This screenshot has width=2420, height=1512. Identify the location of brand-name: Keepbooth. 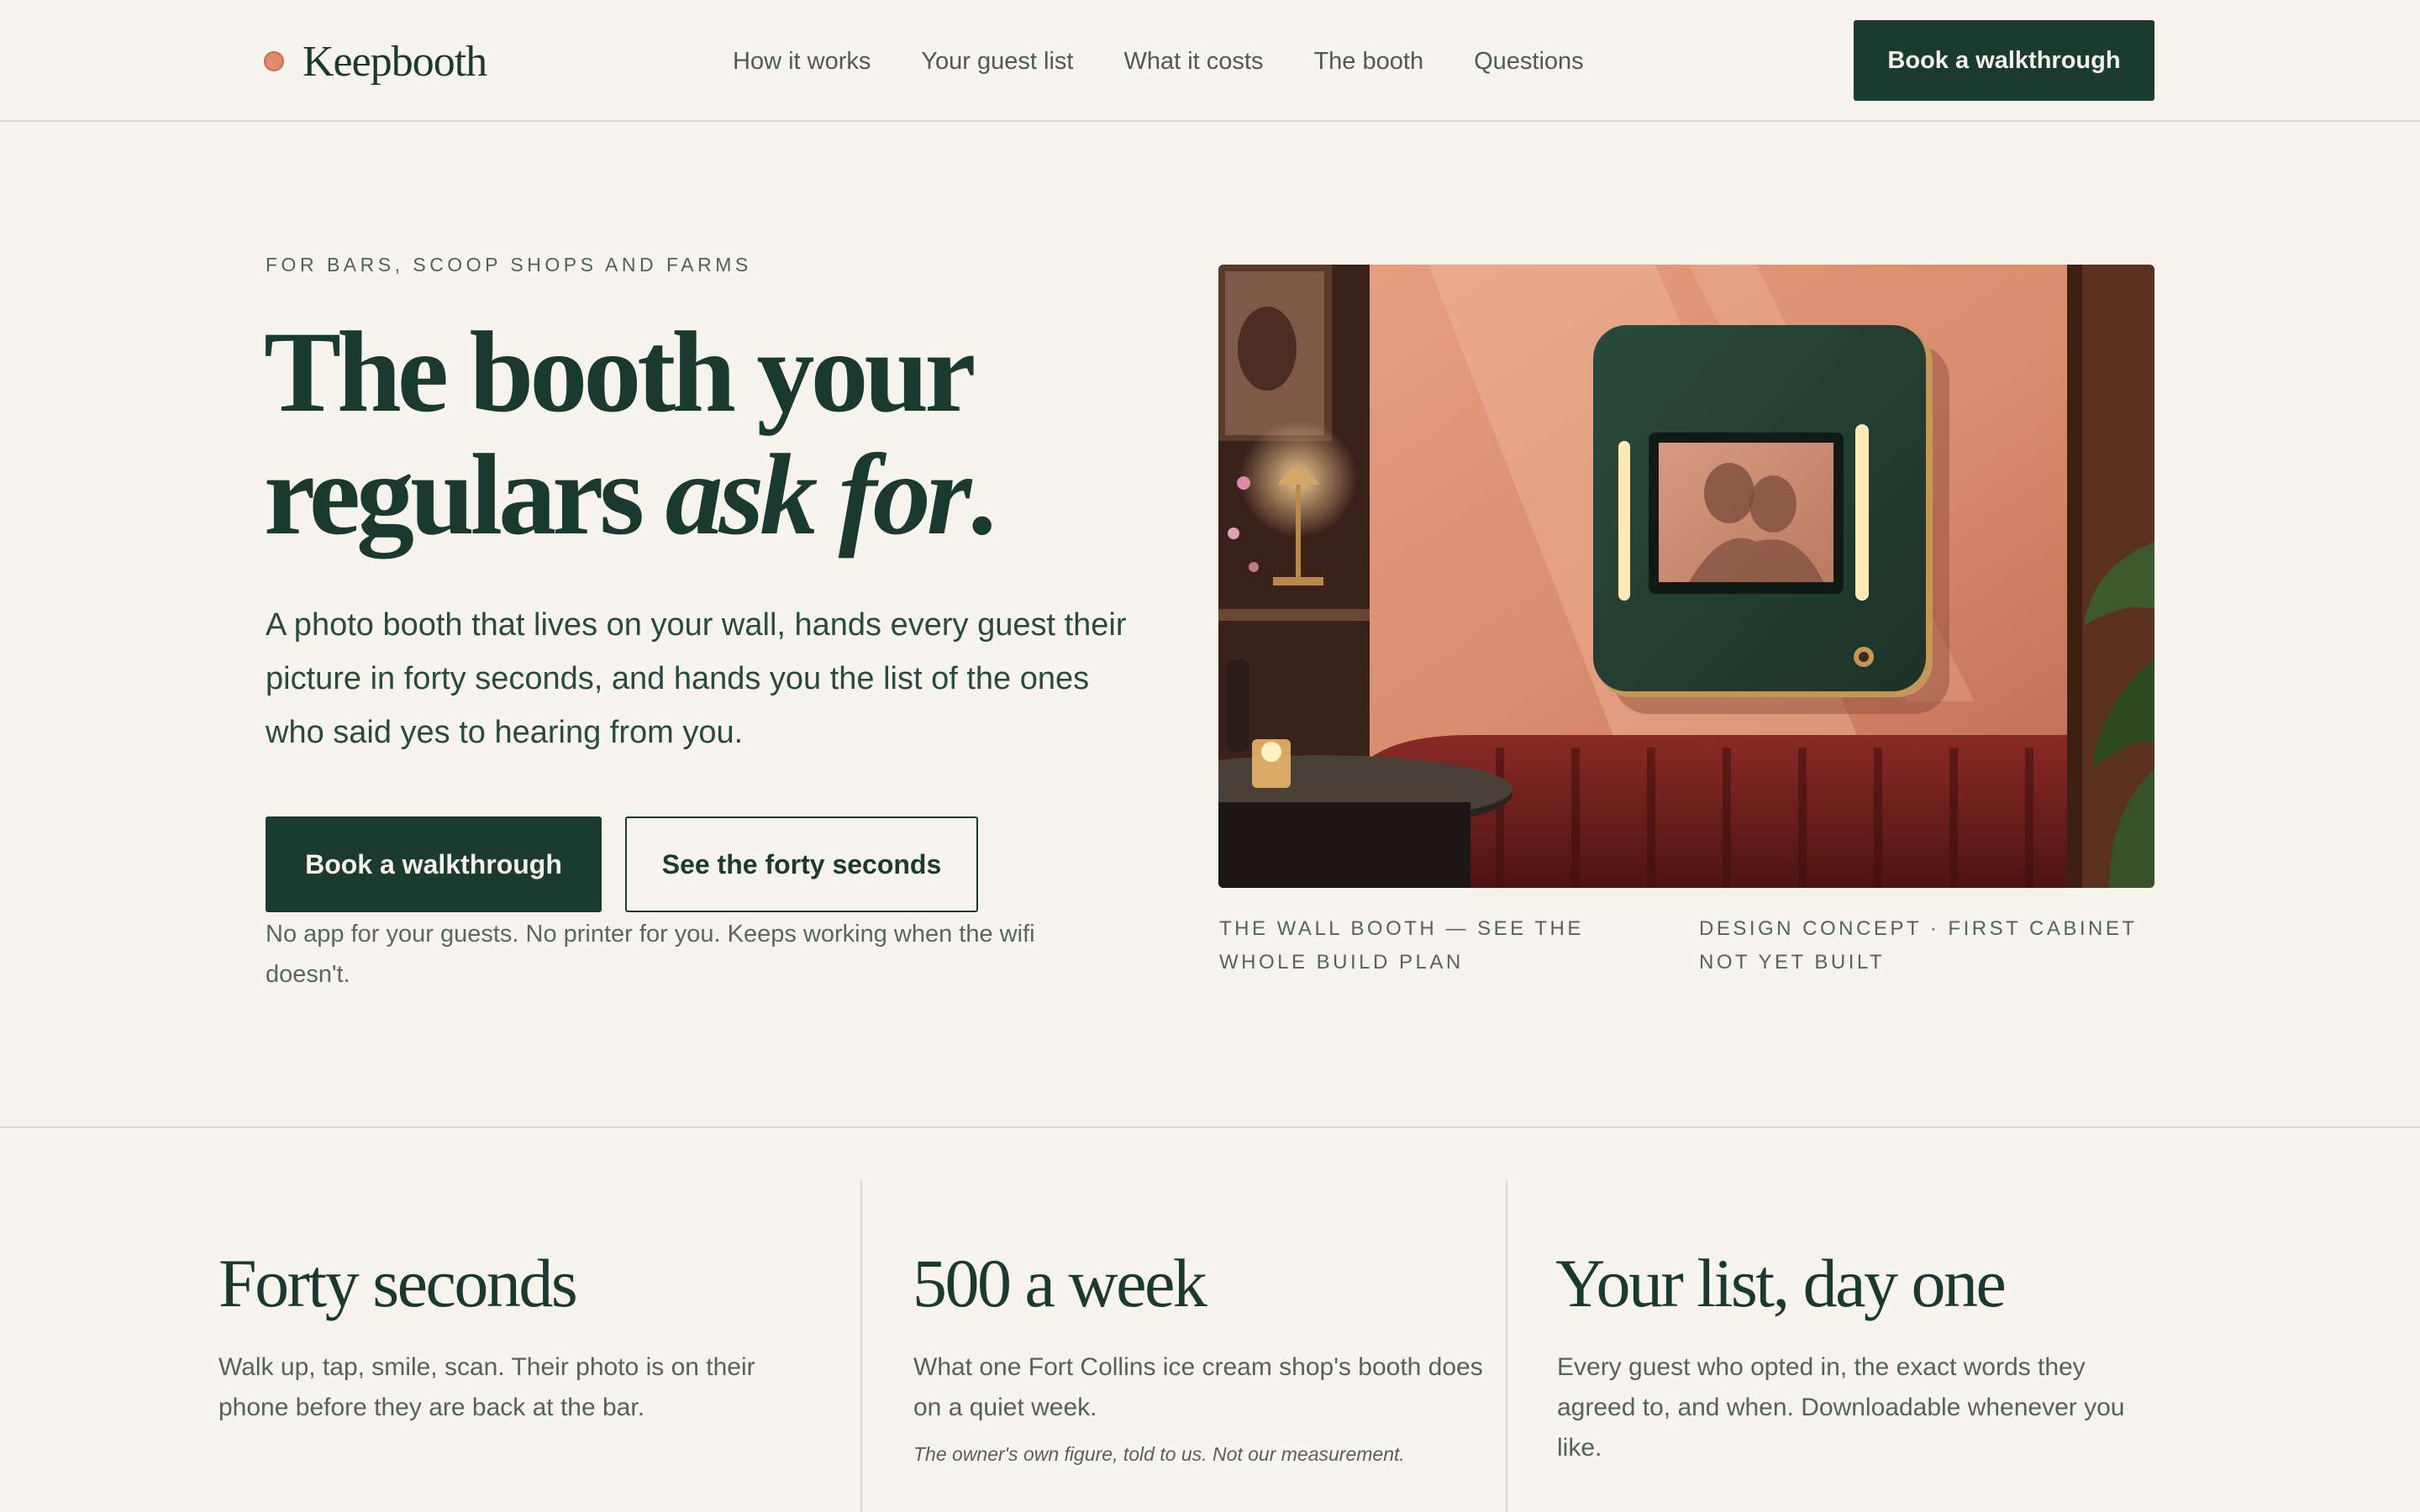
(394, 61).